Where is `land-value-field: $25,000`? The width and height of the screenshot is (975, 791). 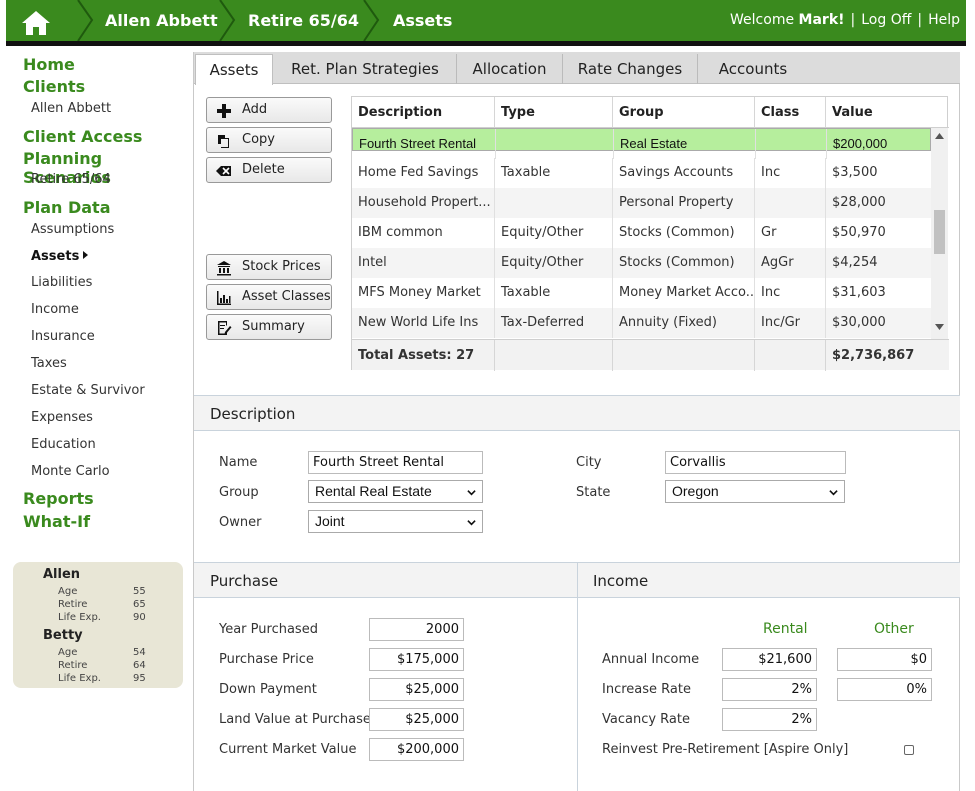 land-value-field: $25,000 is located at coordinates (416, 719).